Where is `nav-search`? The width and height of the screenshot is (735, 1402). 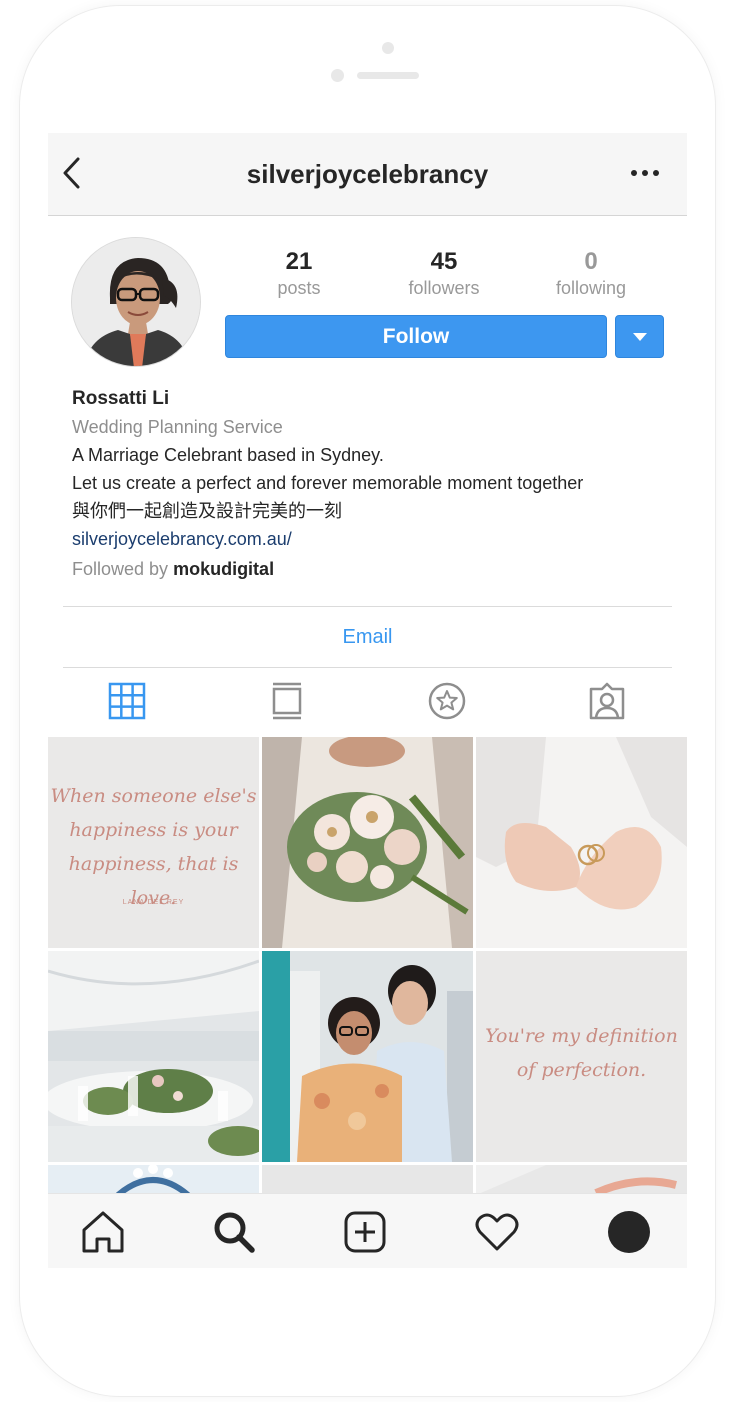
nav-search is located at coordinates (234, 1232).